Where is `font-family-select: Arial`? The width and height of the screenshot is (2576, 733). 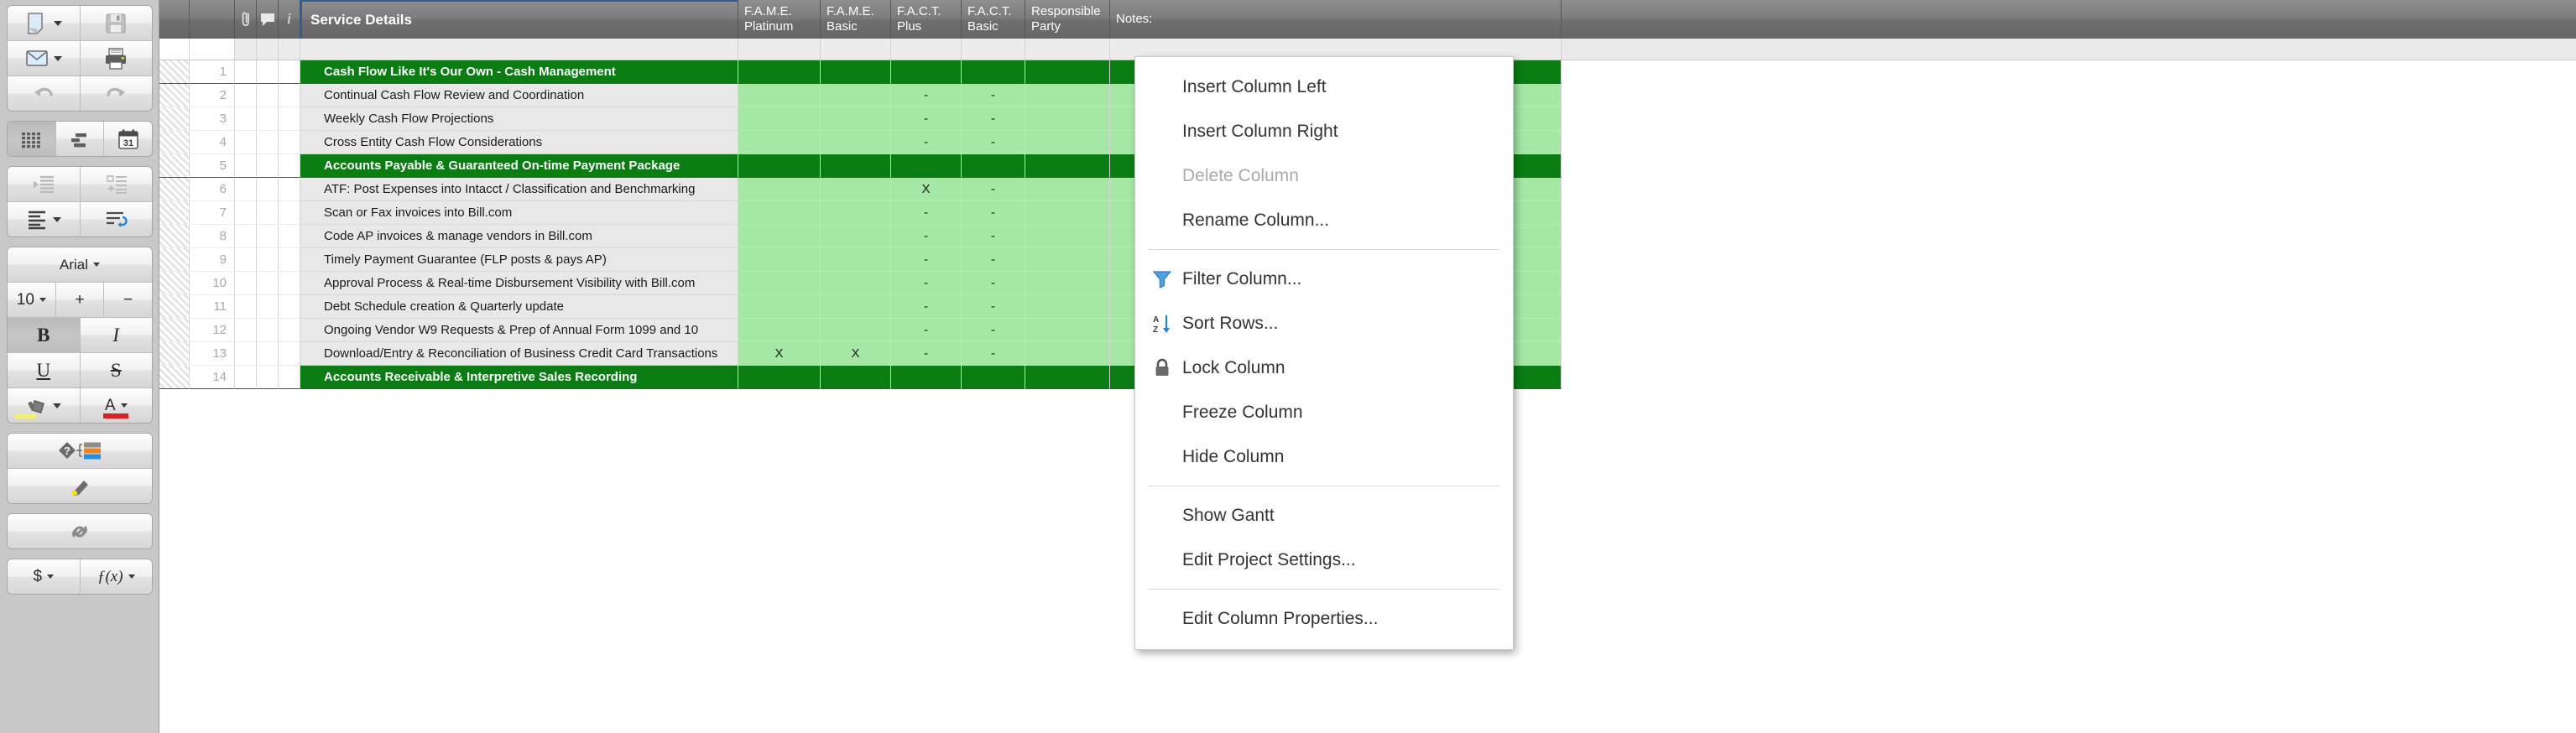 font-family-select: Arial is located at coordinates (80, 265).